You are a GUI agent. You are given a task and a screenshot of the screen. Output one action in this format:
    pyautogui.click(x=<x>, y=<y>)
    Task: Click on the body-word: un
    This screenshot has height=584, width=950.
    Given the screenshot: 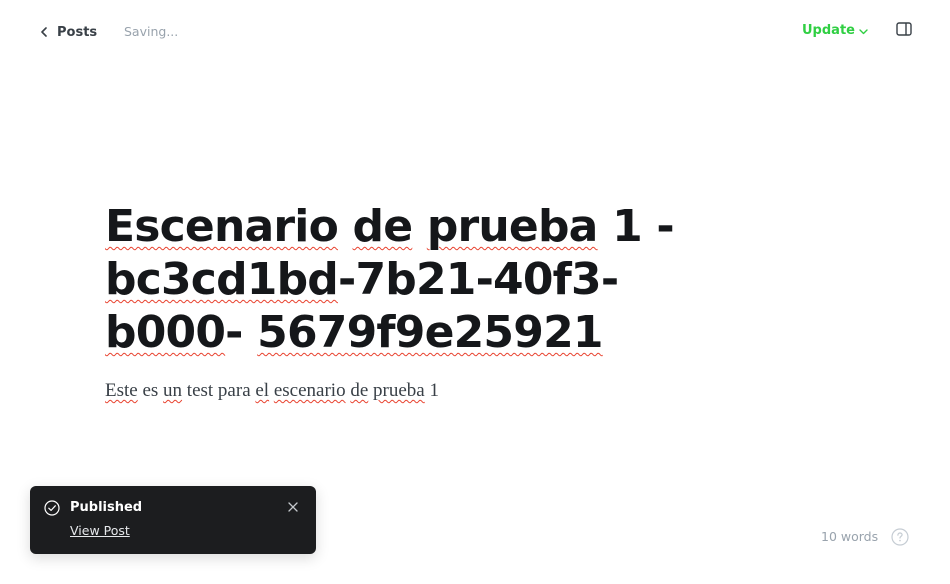 What is the action you would take?
    pyautogui.click(x=173, y=390)
    